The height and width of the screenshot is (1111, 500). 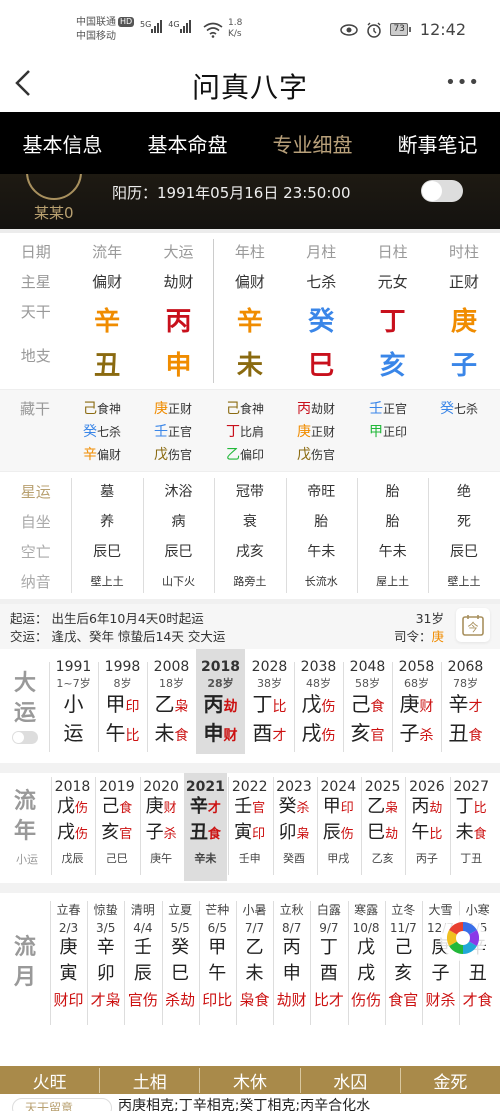 What do you see at coordinates (254, 947) in the screenshot?
I see `liuyue-gan: 乙` at bounding box center [254, 947].